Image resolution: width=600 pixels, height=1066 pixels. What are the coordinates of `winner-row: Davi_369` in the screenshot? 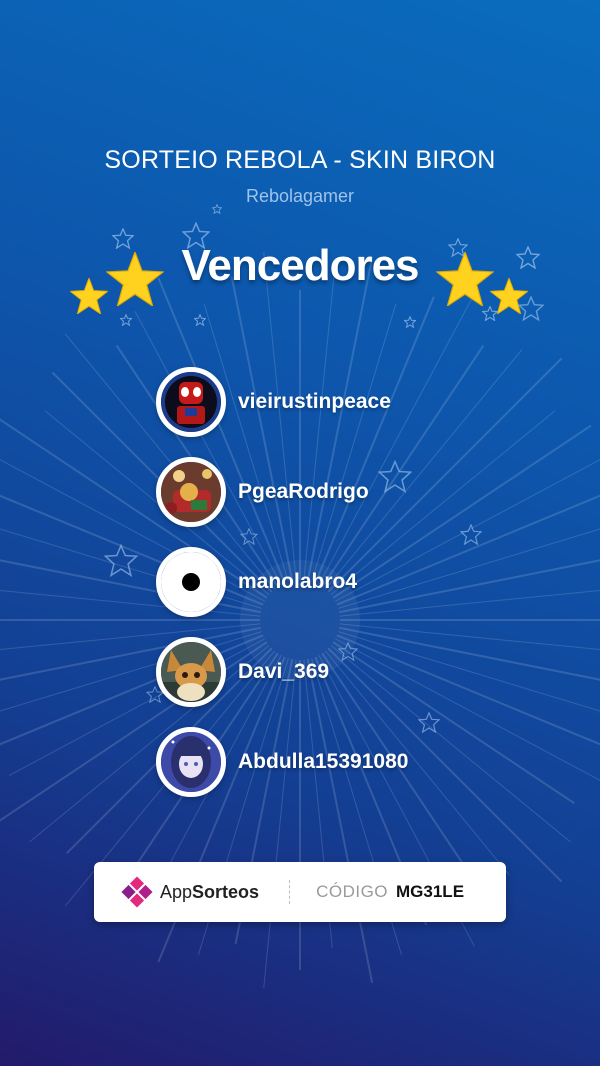 It's located at (282, 672).